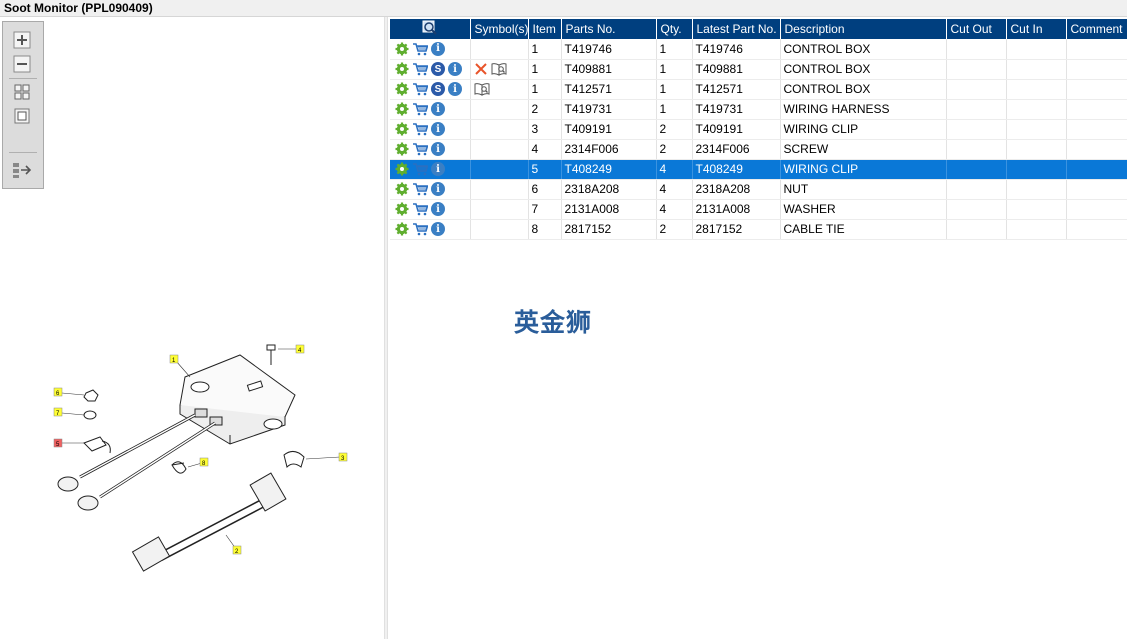 The height and width of the screenshot is (639, 1127). What do you see at coordinates (174, 359) in the screenshot?
I see `callout-1: 1` at bounding box center [174, 359].